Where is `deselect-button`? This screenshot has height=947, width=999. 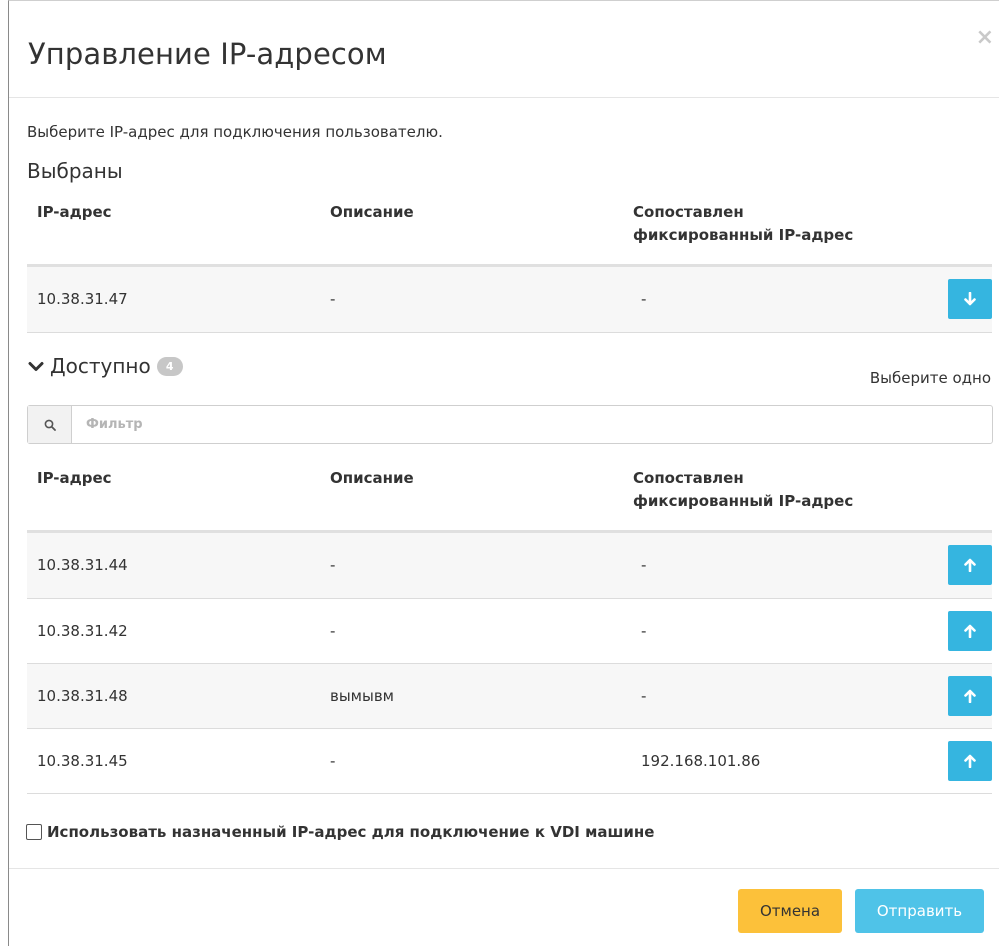
deselect-button is located at coordinates (970, 299).